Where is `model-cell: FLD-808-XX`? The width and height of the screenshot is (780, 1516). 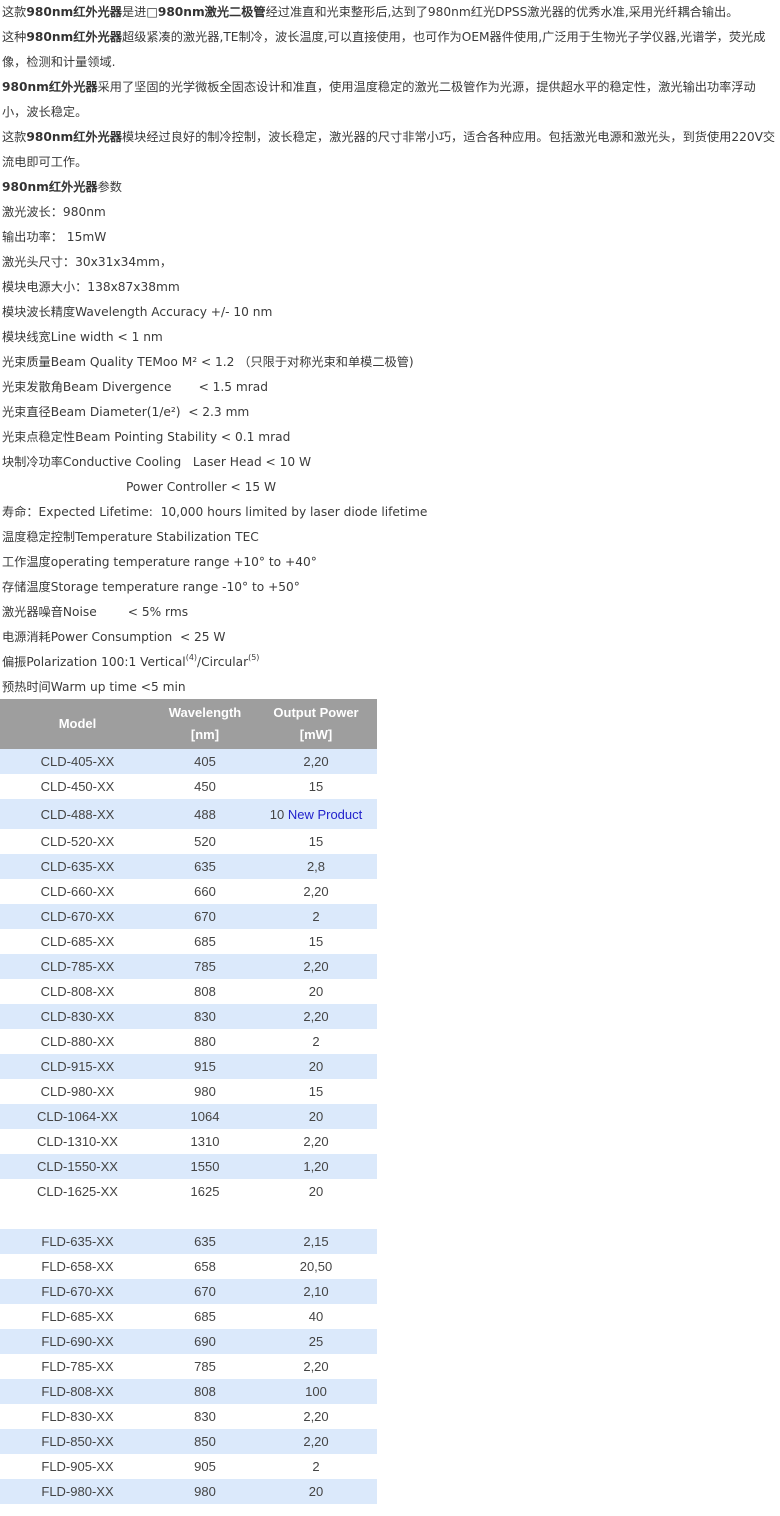
model-cell: FLD-808-XX is located at coordinates (77, 1391).